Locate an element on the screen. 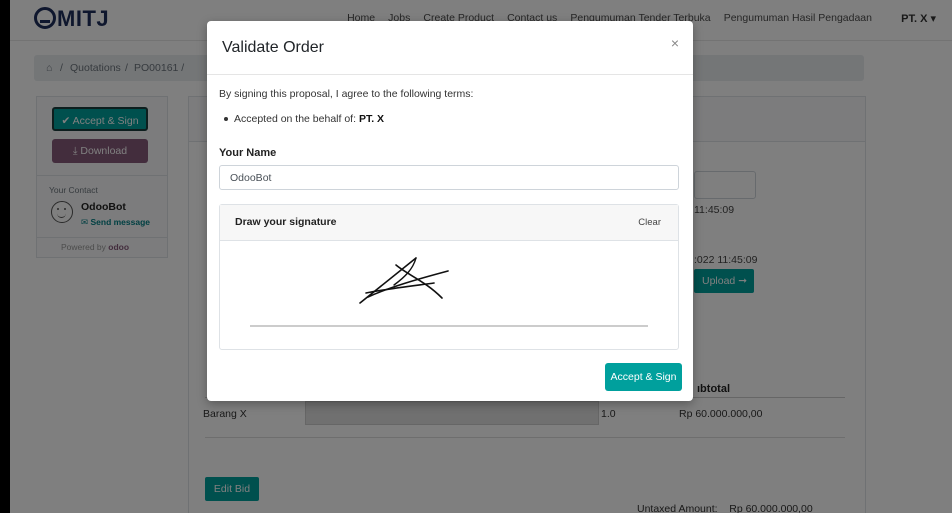 This screenshot has height=513, width=952. bullet-prefix: Accepted on the behalf of: is located at coordinates (296, 119).